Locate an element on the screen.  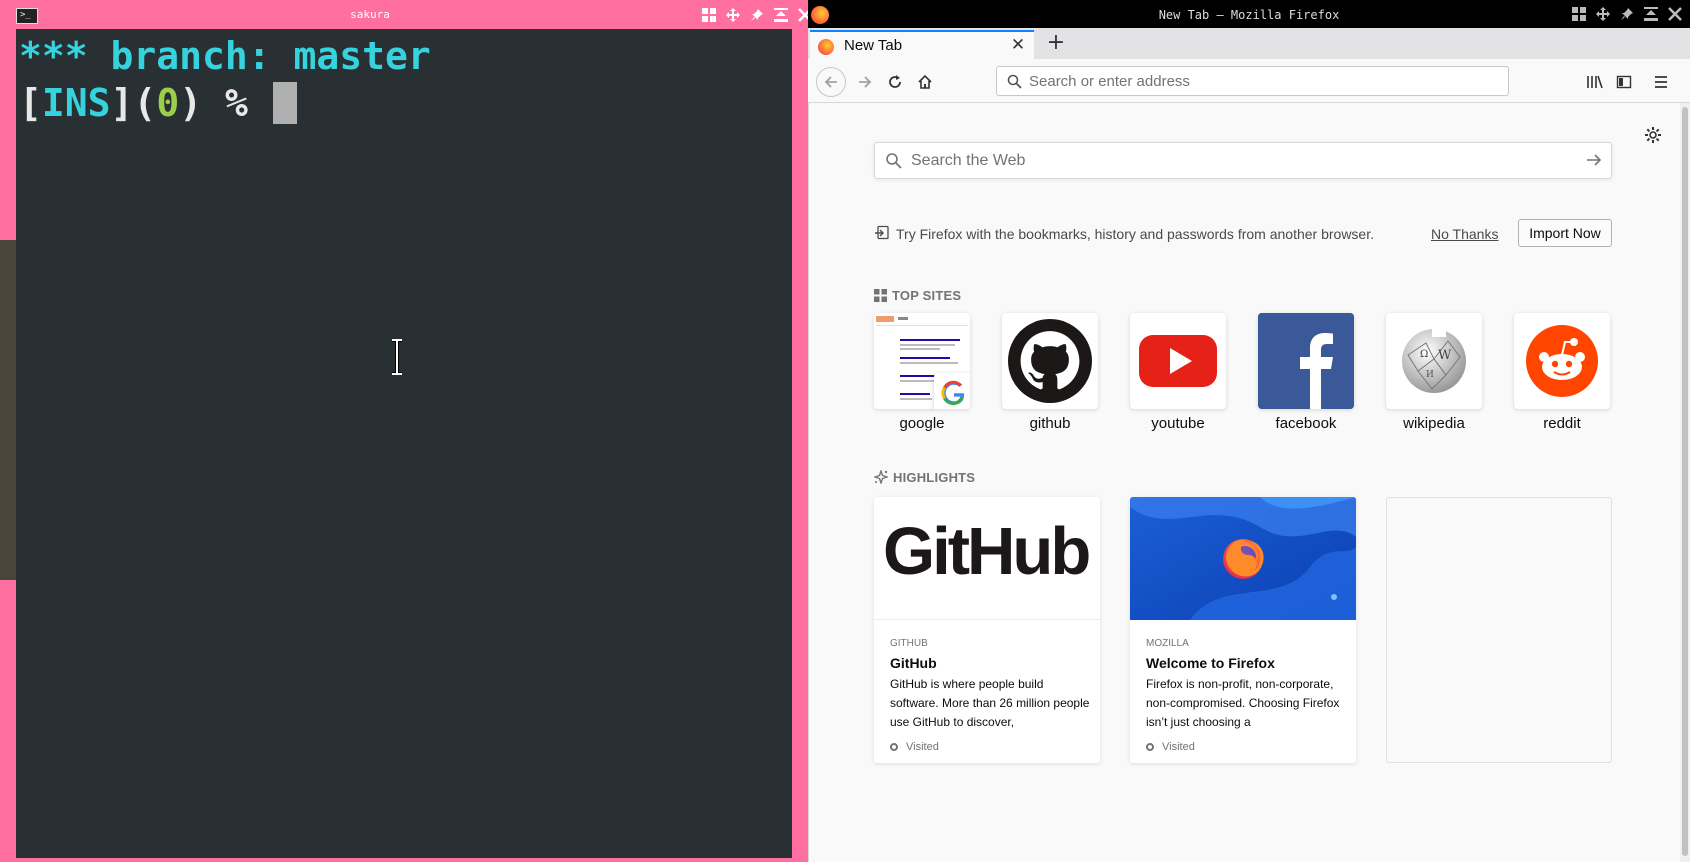
terminal-titlebar: >_ sakura is located at coordinates (406, 14).